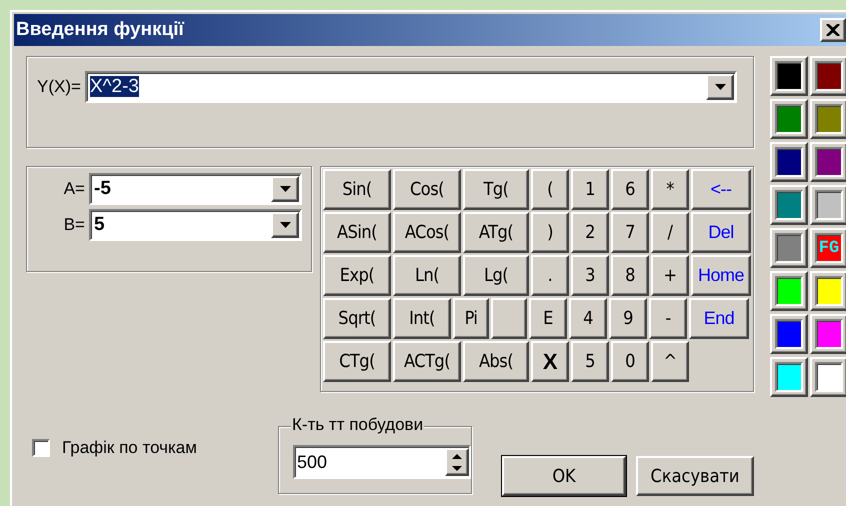 This screenshot has width=846, height=506. I want to click on keypad-key: Ln(, so click(427, 275).